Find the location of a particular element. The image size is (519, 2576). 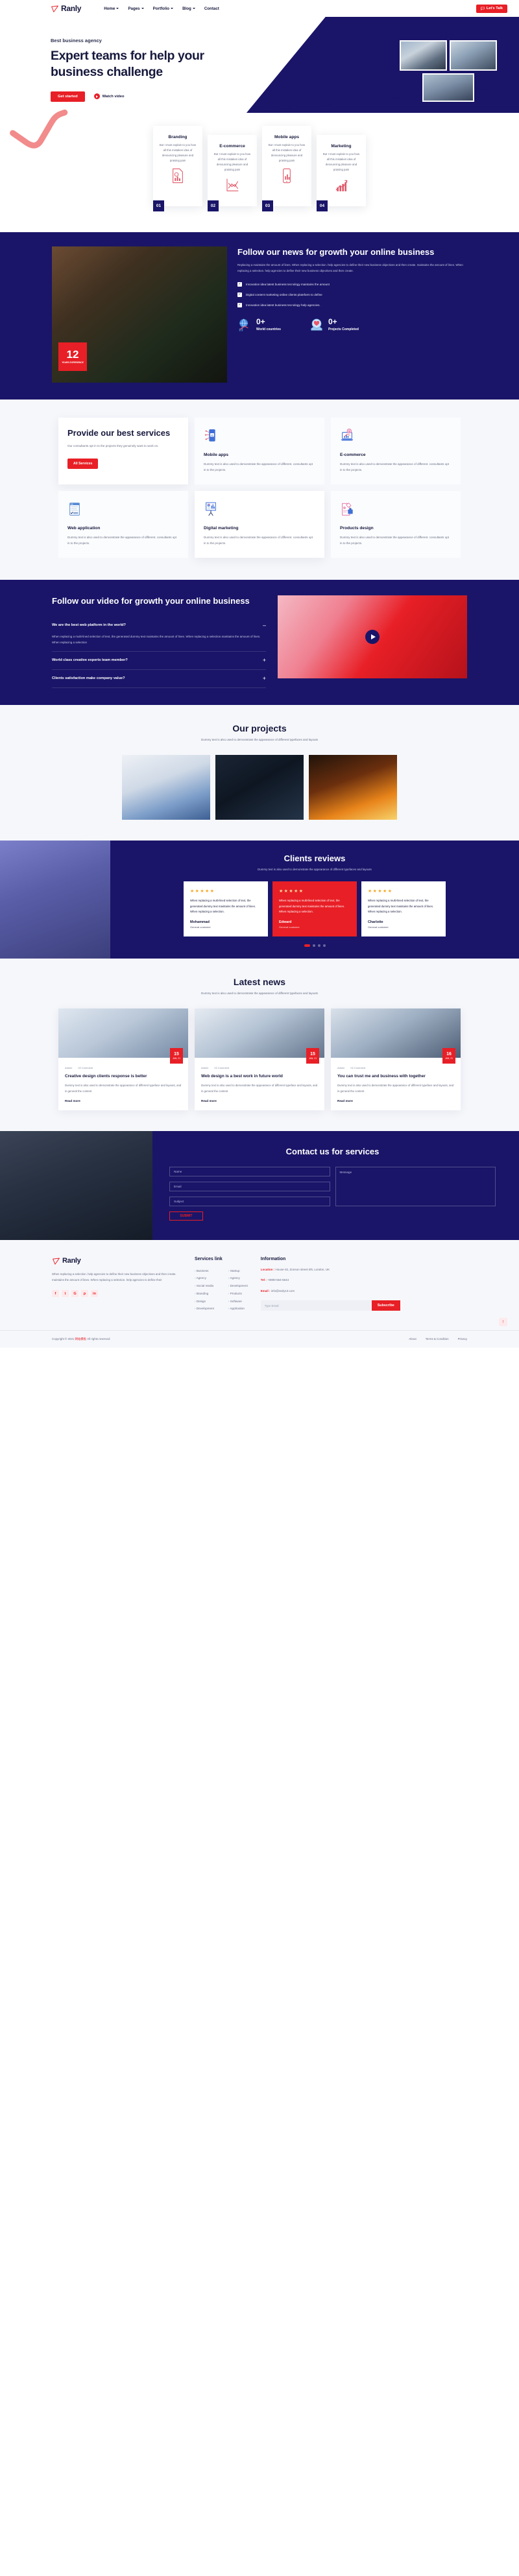

nav-item-blog: Blog is located at coordinates (189, 8).